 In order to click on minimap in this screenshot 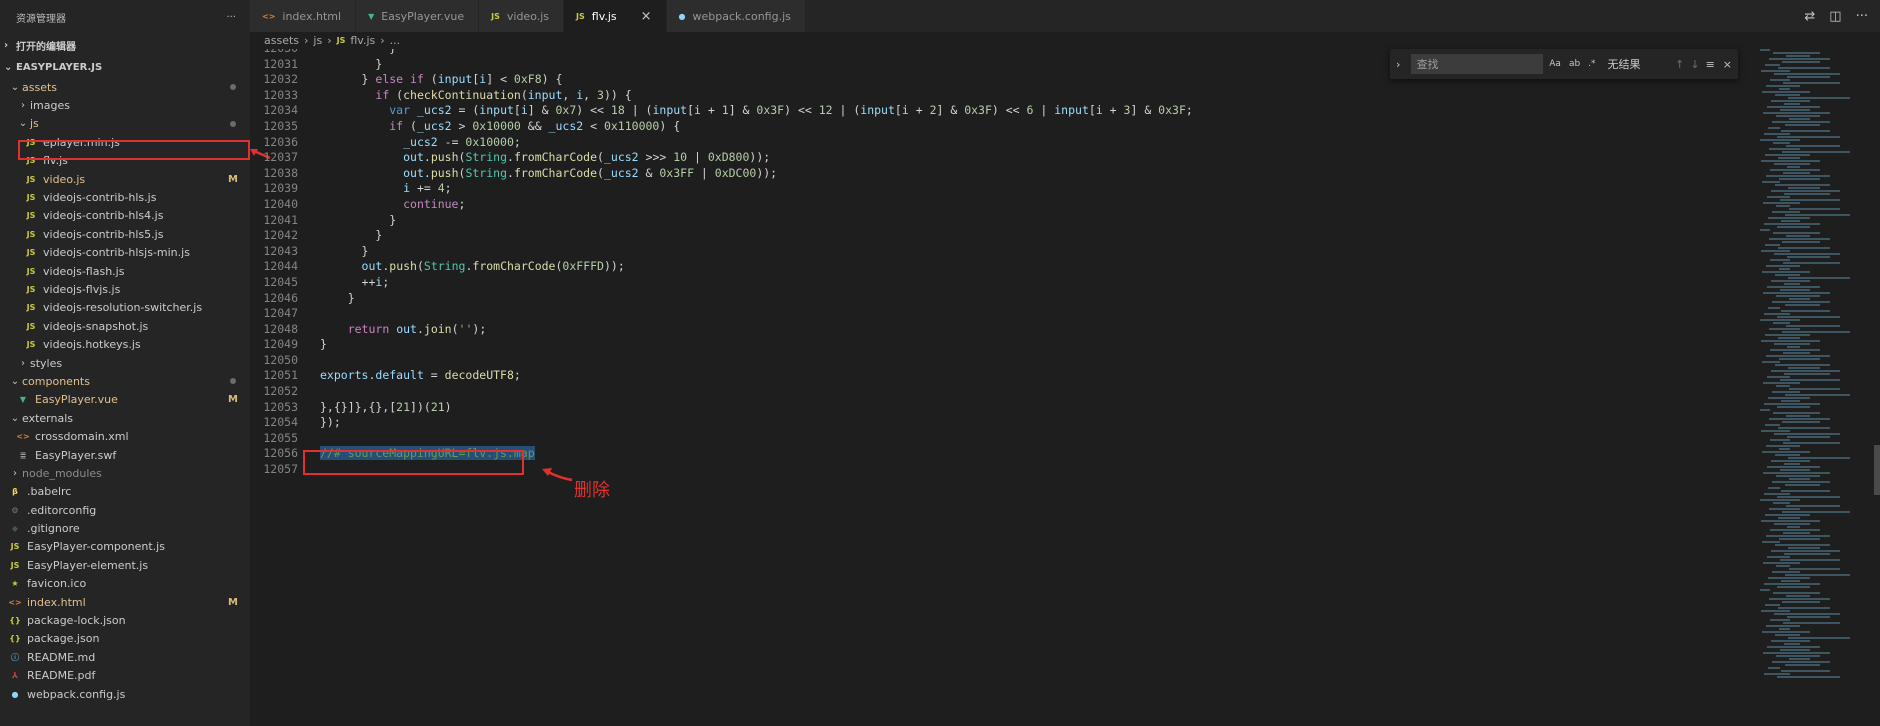, I will do `click(1817, 387)`.